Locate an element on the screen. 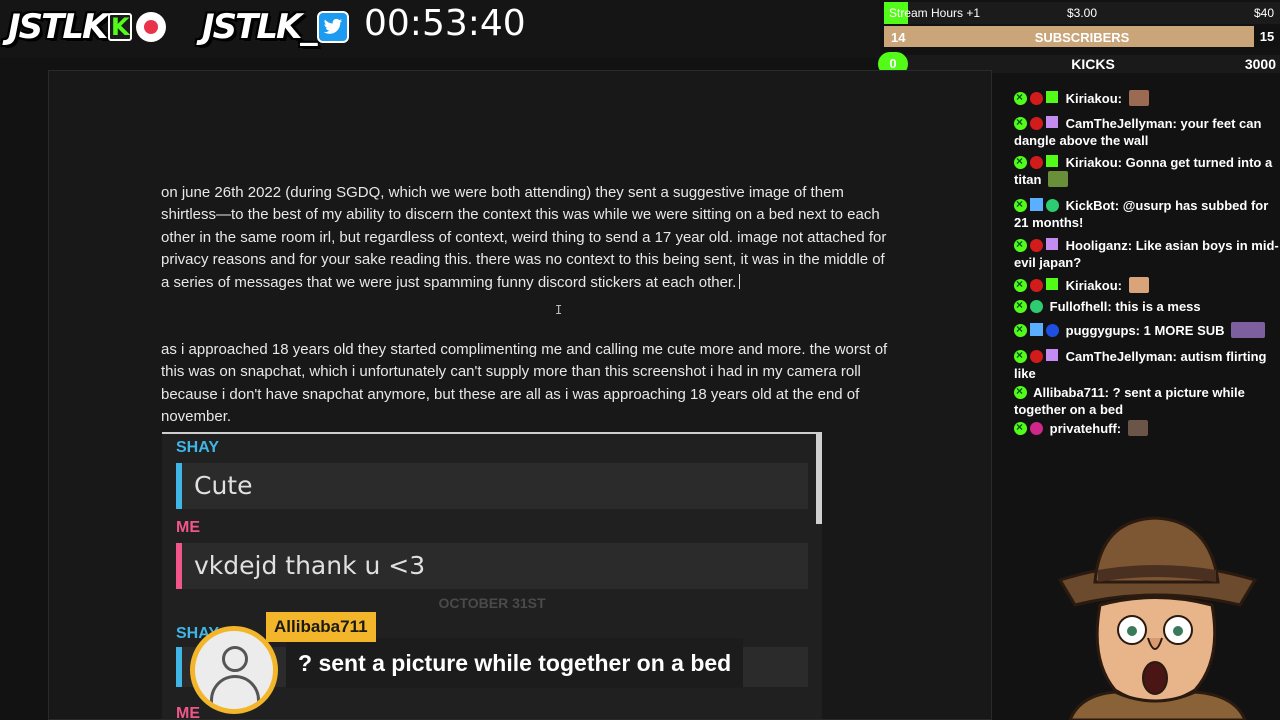 The height and width of the screenshot is (720, 1280). subscribers-max: 15 is located at coordinates (1267, 36).